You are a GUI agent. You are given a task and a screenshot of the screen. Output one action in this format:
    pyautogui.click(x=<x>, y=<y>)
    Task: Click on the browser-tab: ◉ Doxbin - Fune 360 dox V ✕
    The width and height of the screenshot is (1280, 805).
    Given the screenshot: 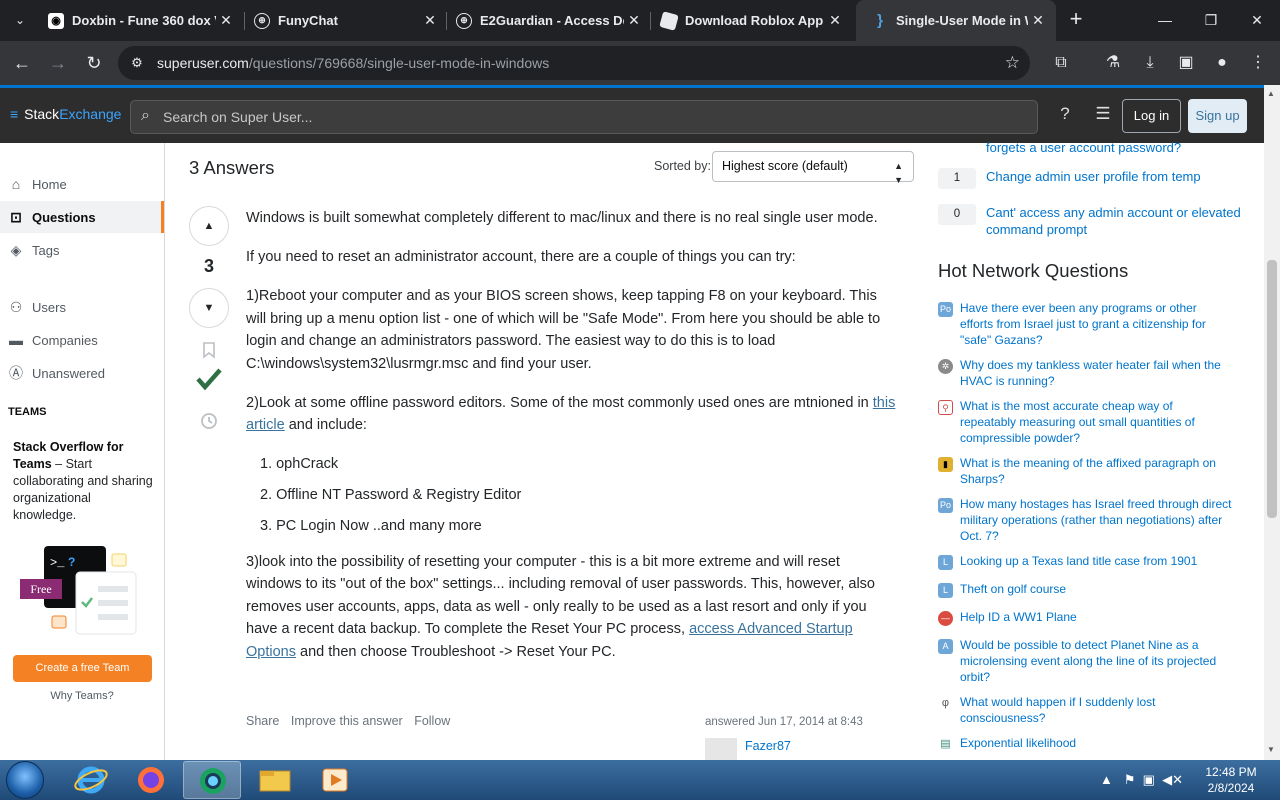 What is the action you would take?
    pyautogui.click(x=138, y=20)
    